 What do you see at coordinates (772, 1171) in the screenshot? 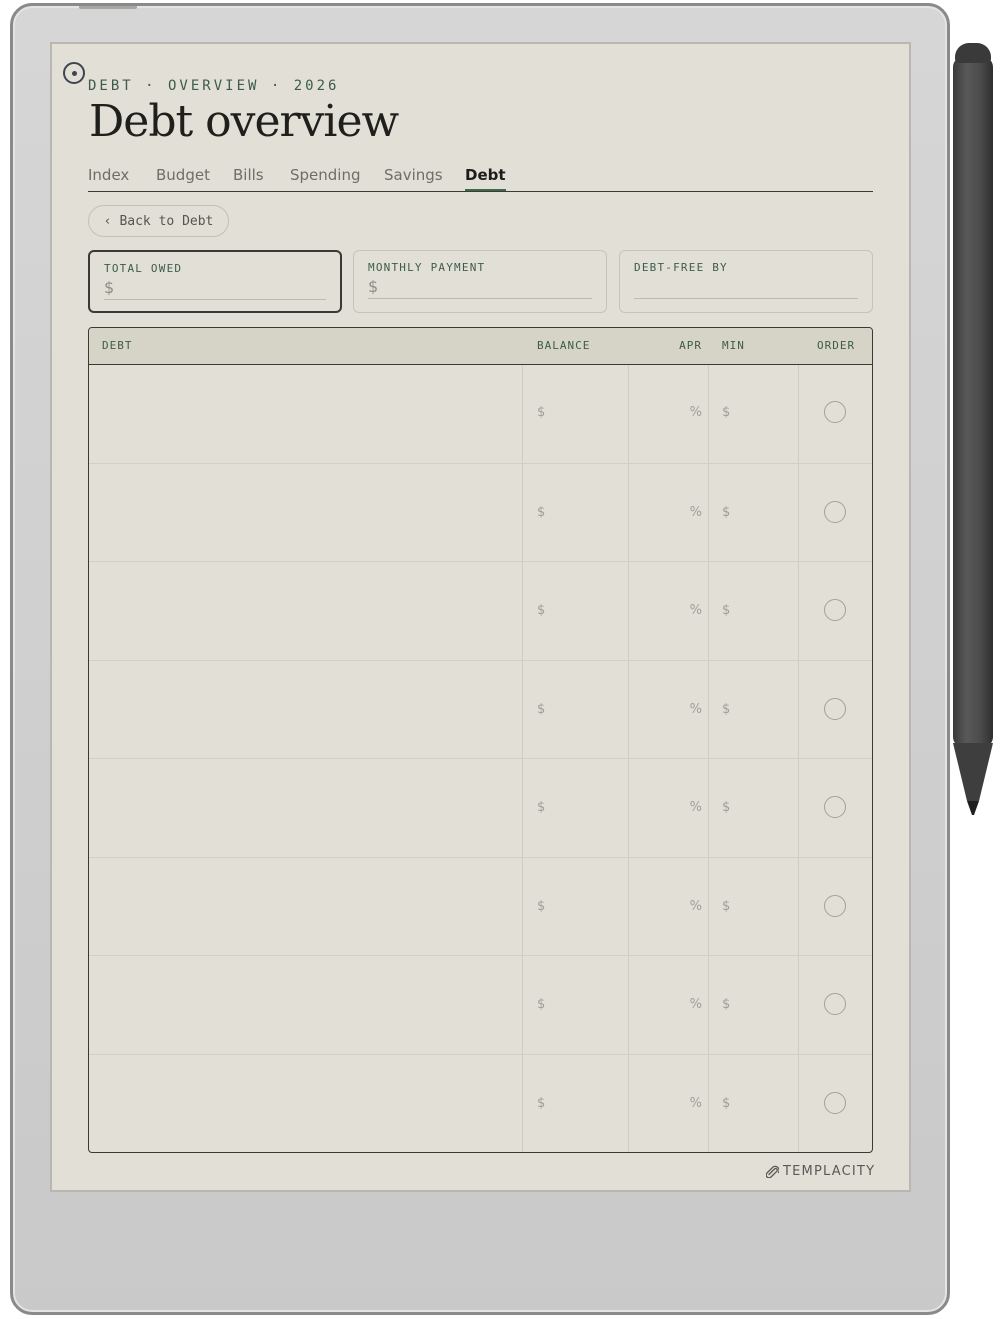
I see `paperclip-icon` at bounding box center [772, 1171].